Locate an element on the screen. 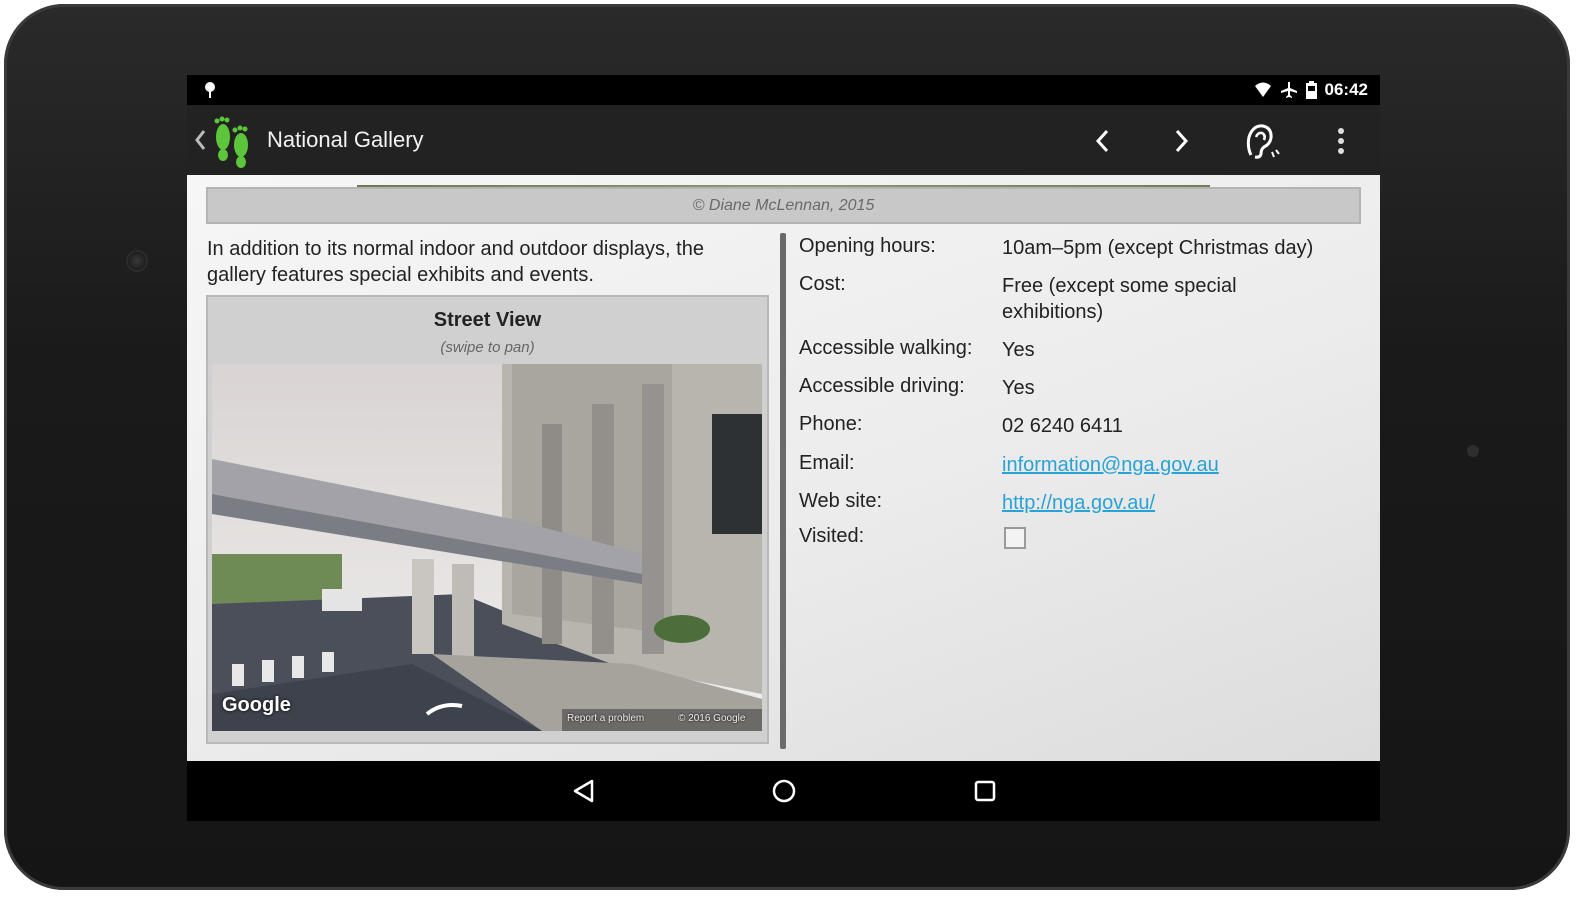  audio-guide-icon is located at coordinates (1263, 141).